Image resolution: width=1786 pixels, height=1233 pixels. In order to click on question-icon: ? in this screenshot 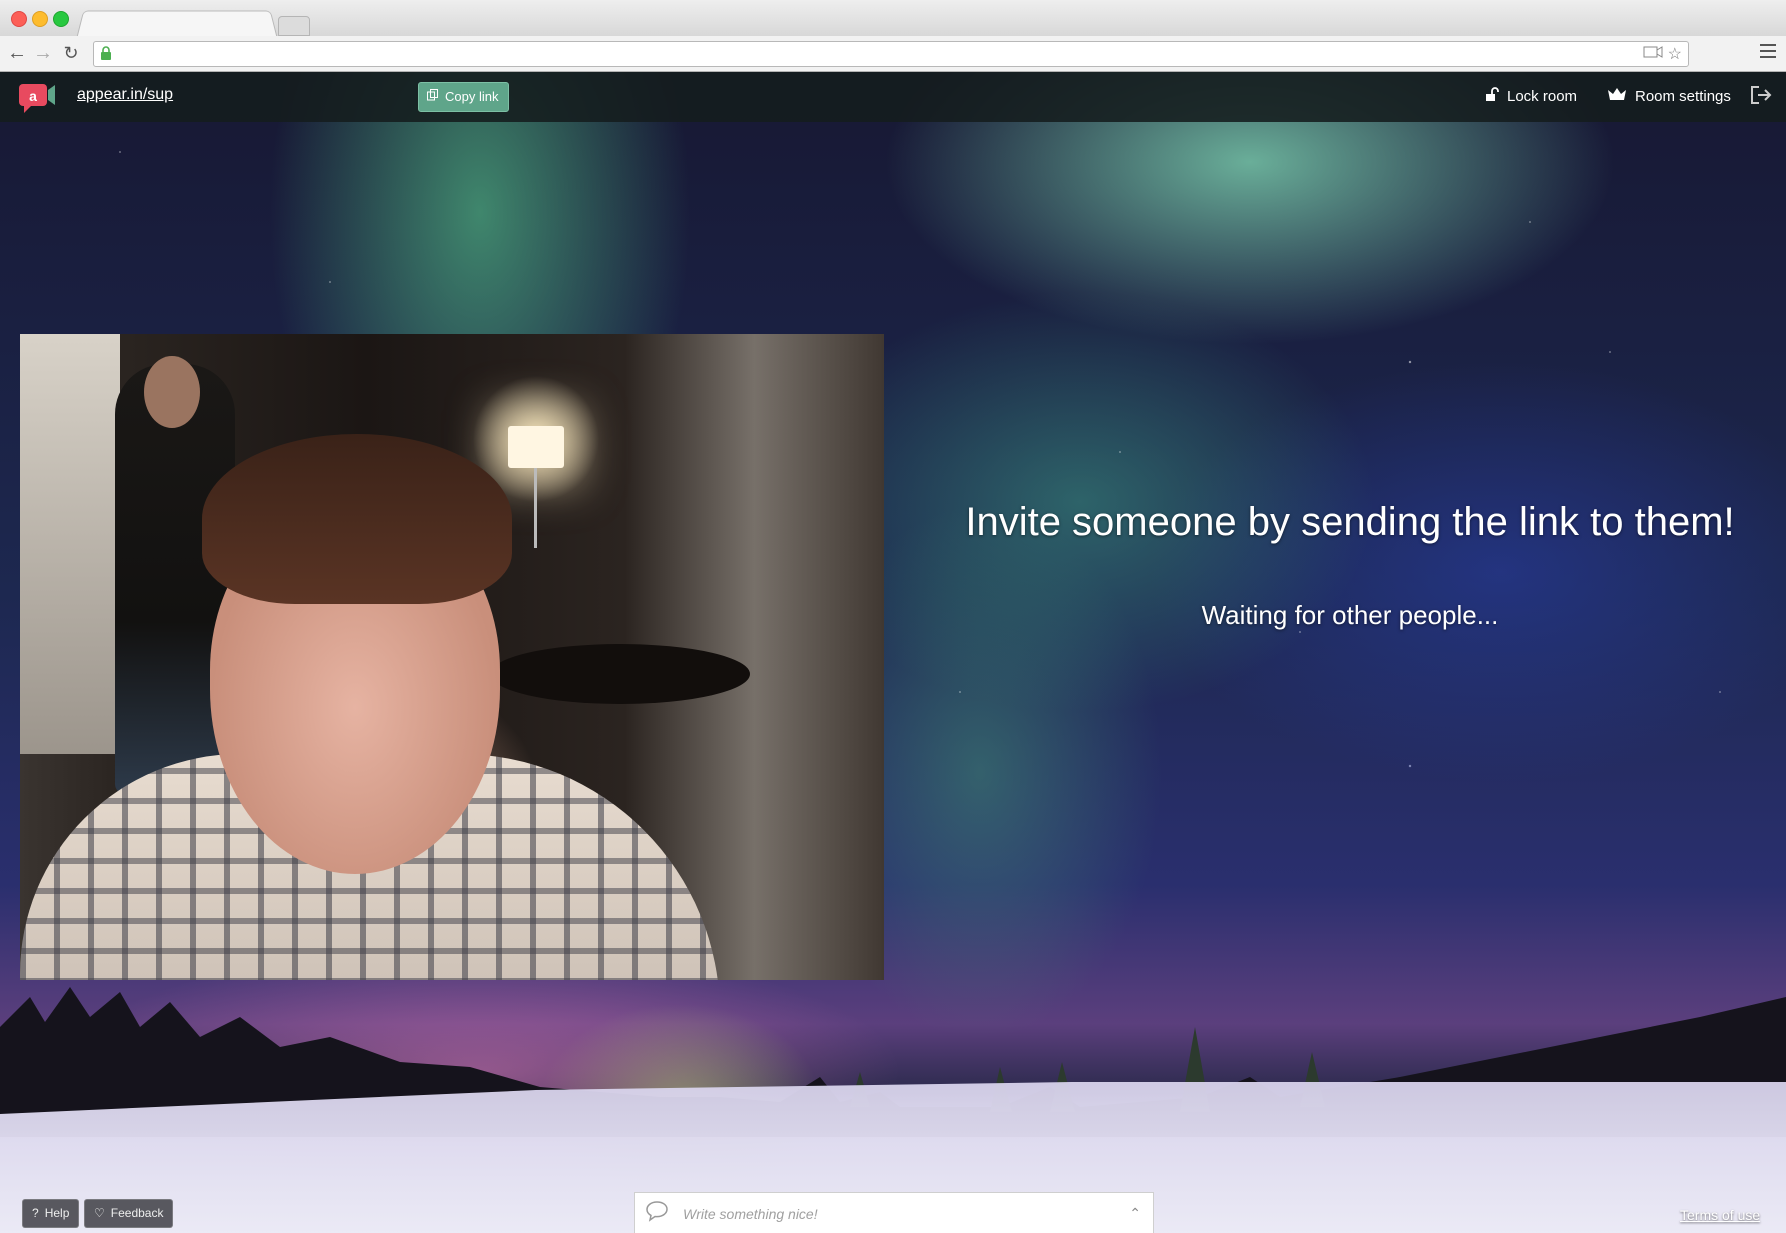, I will do `click(35, 1213)`.